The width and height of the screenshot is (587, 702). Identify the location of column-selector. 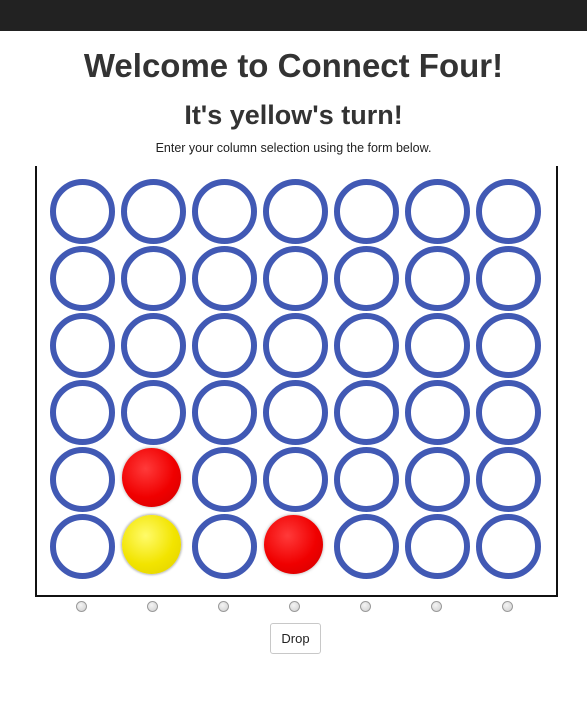
(293, 607).